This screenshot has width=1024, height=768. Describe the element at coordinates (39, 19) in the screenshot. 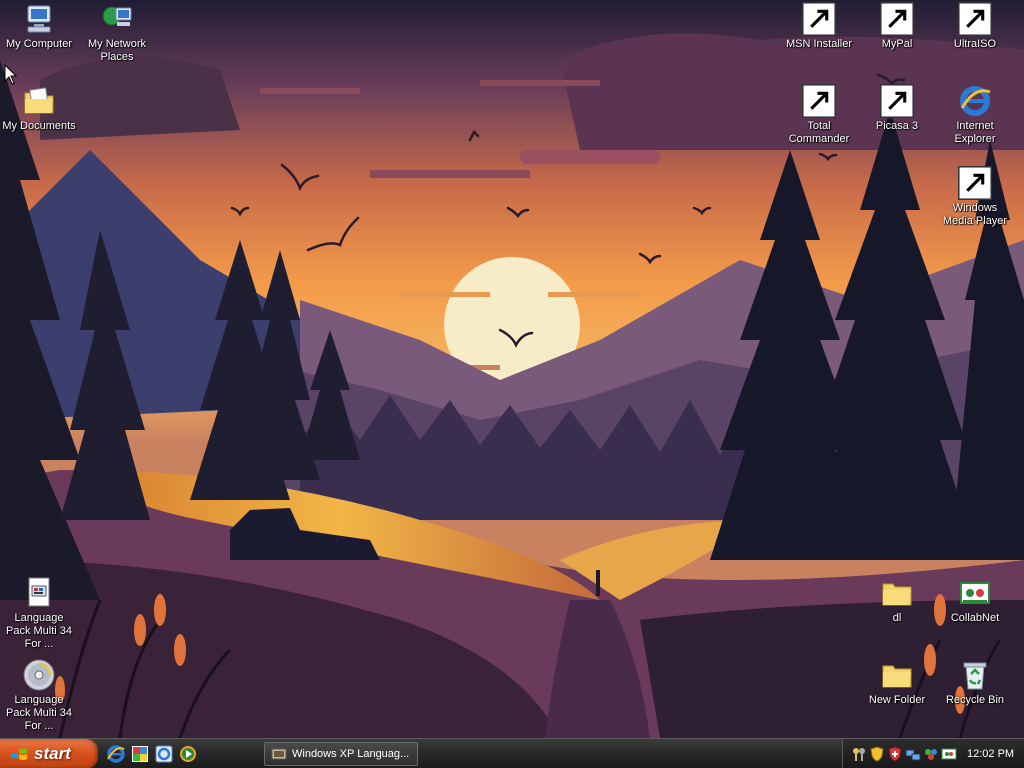

I see `computer-icon` at that location.